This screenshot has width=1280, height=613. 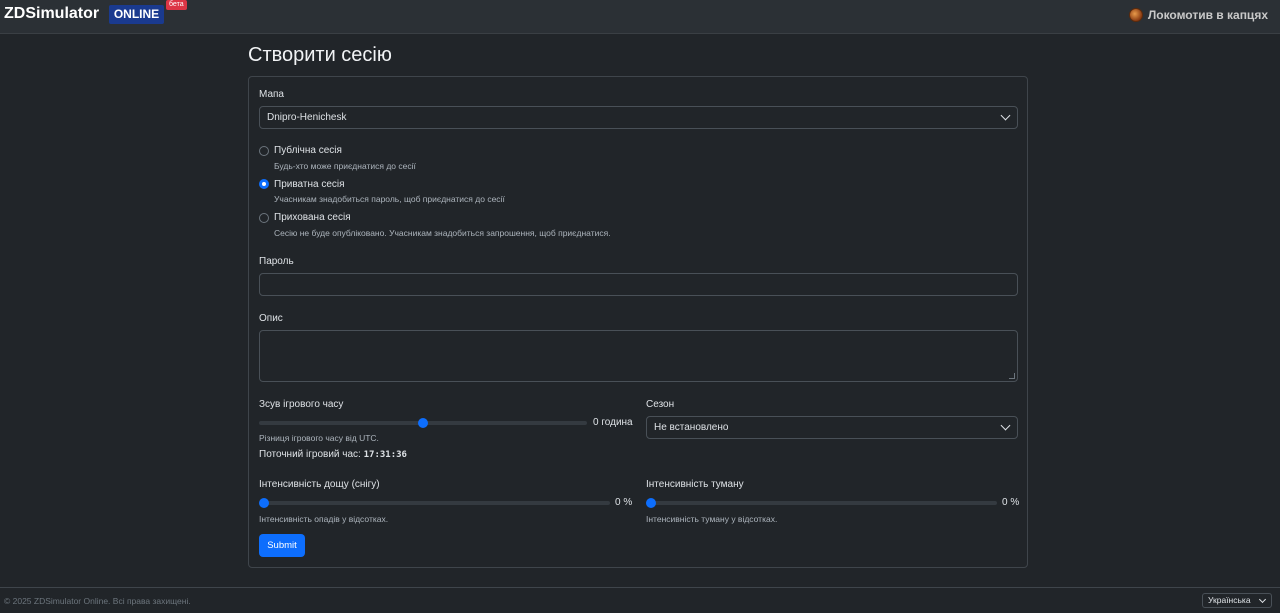 I want to click on rain-intensity-help: Інтенсивність опадів у відсотках., so click(x=324, y=519).